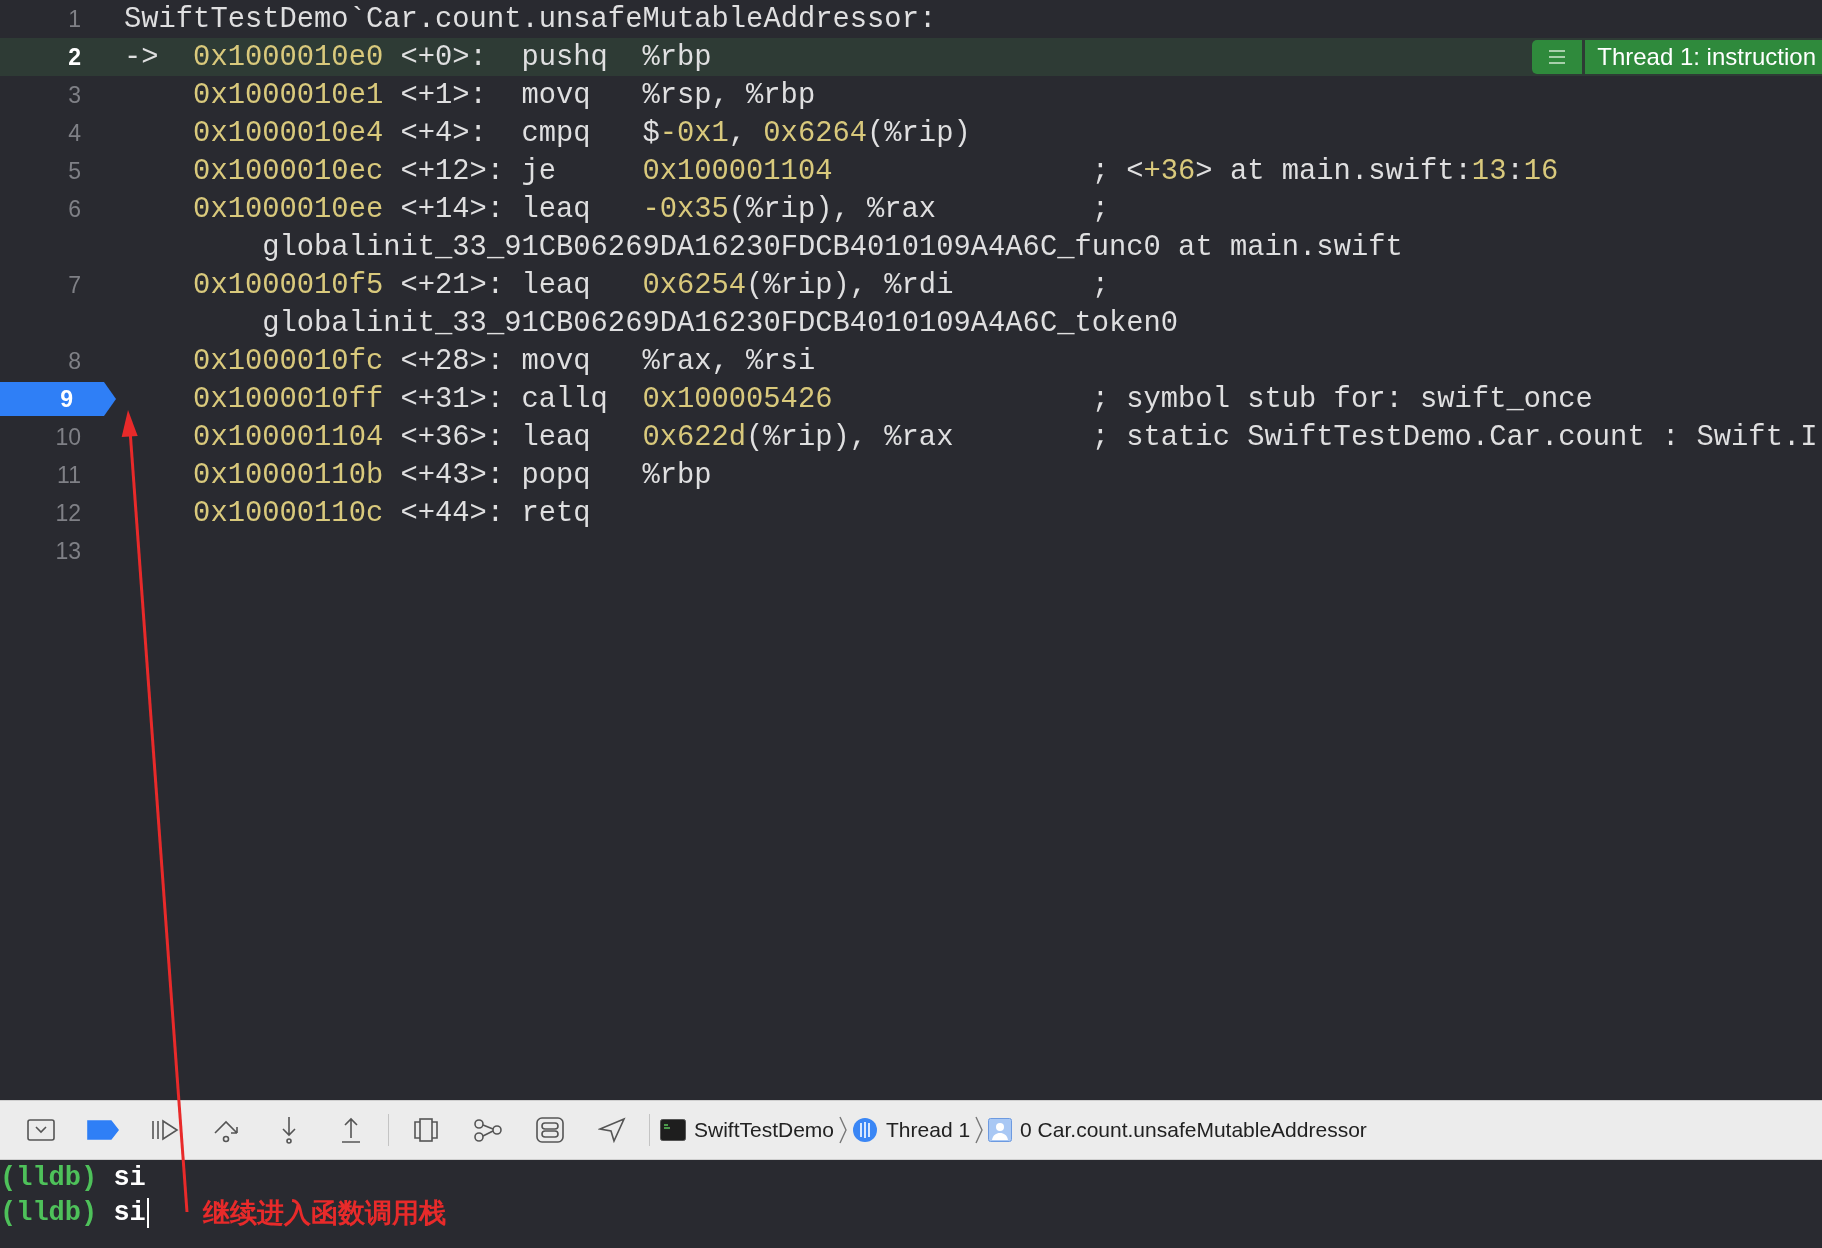 Image resolution: width=1822 pixels, height=1248 pixels. What do you see at coordinates (288, 95) in the screenshot?
I see `instruction-address: 0x1000010e1` at bounding box center [288, 95].